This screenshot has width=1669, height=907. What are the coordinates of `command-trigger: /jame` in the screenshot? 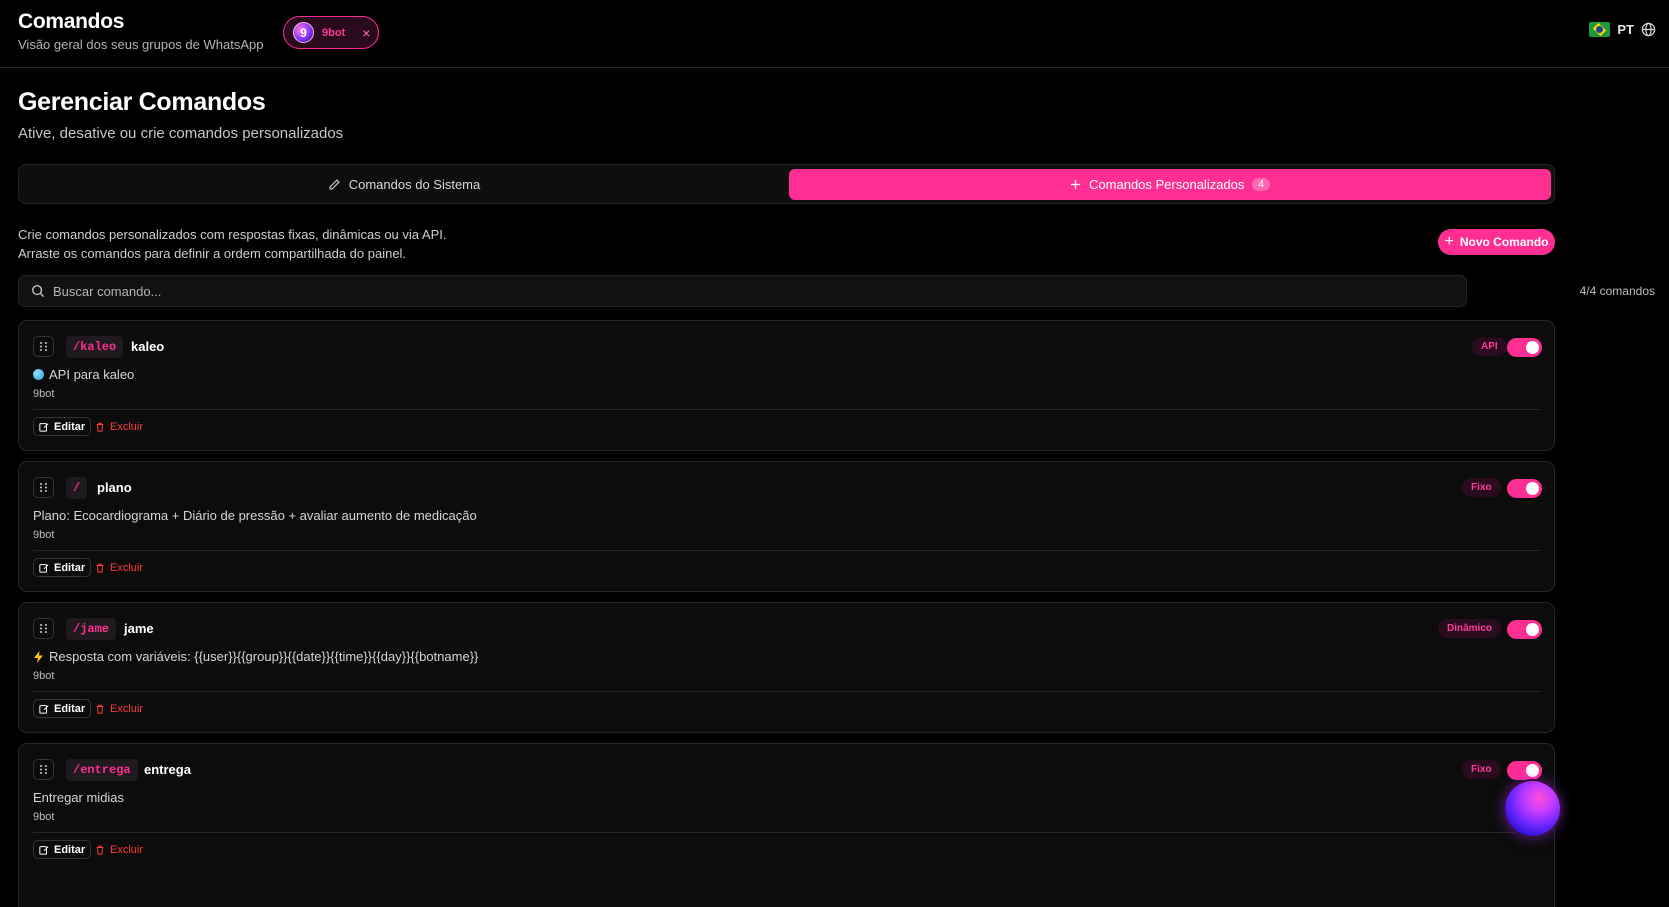 It's located at (91, 629).